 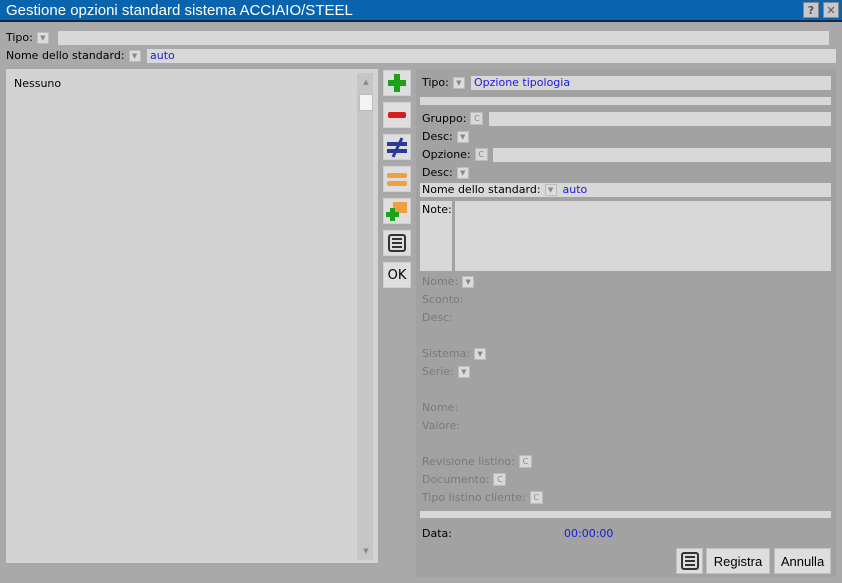 I want to click on form-nome-standard-value: auto, so click(x=575, y=189).